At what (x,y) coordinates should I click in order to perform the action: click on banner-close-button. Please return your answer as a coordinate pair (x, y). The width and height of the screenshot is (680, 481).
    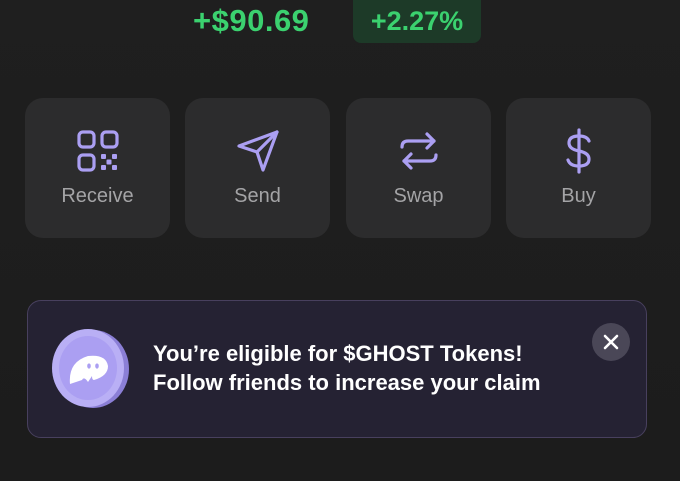
    Looking at the image, I should click on (611, 342).